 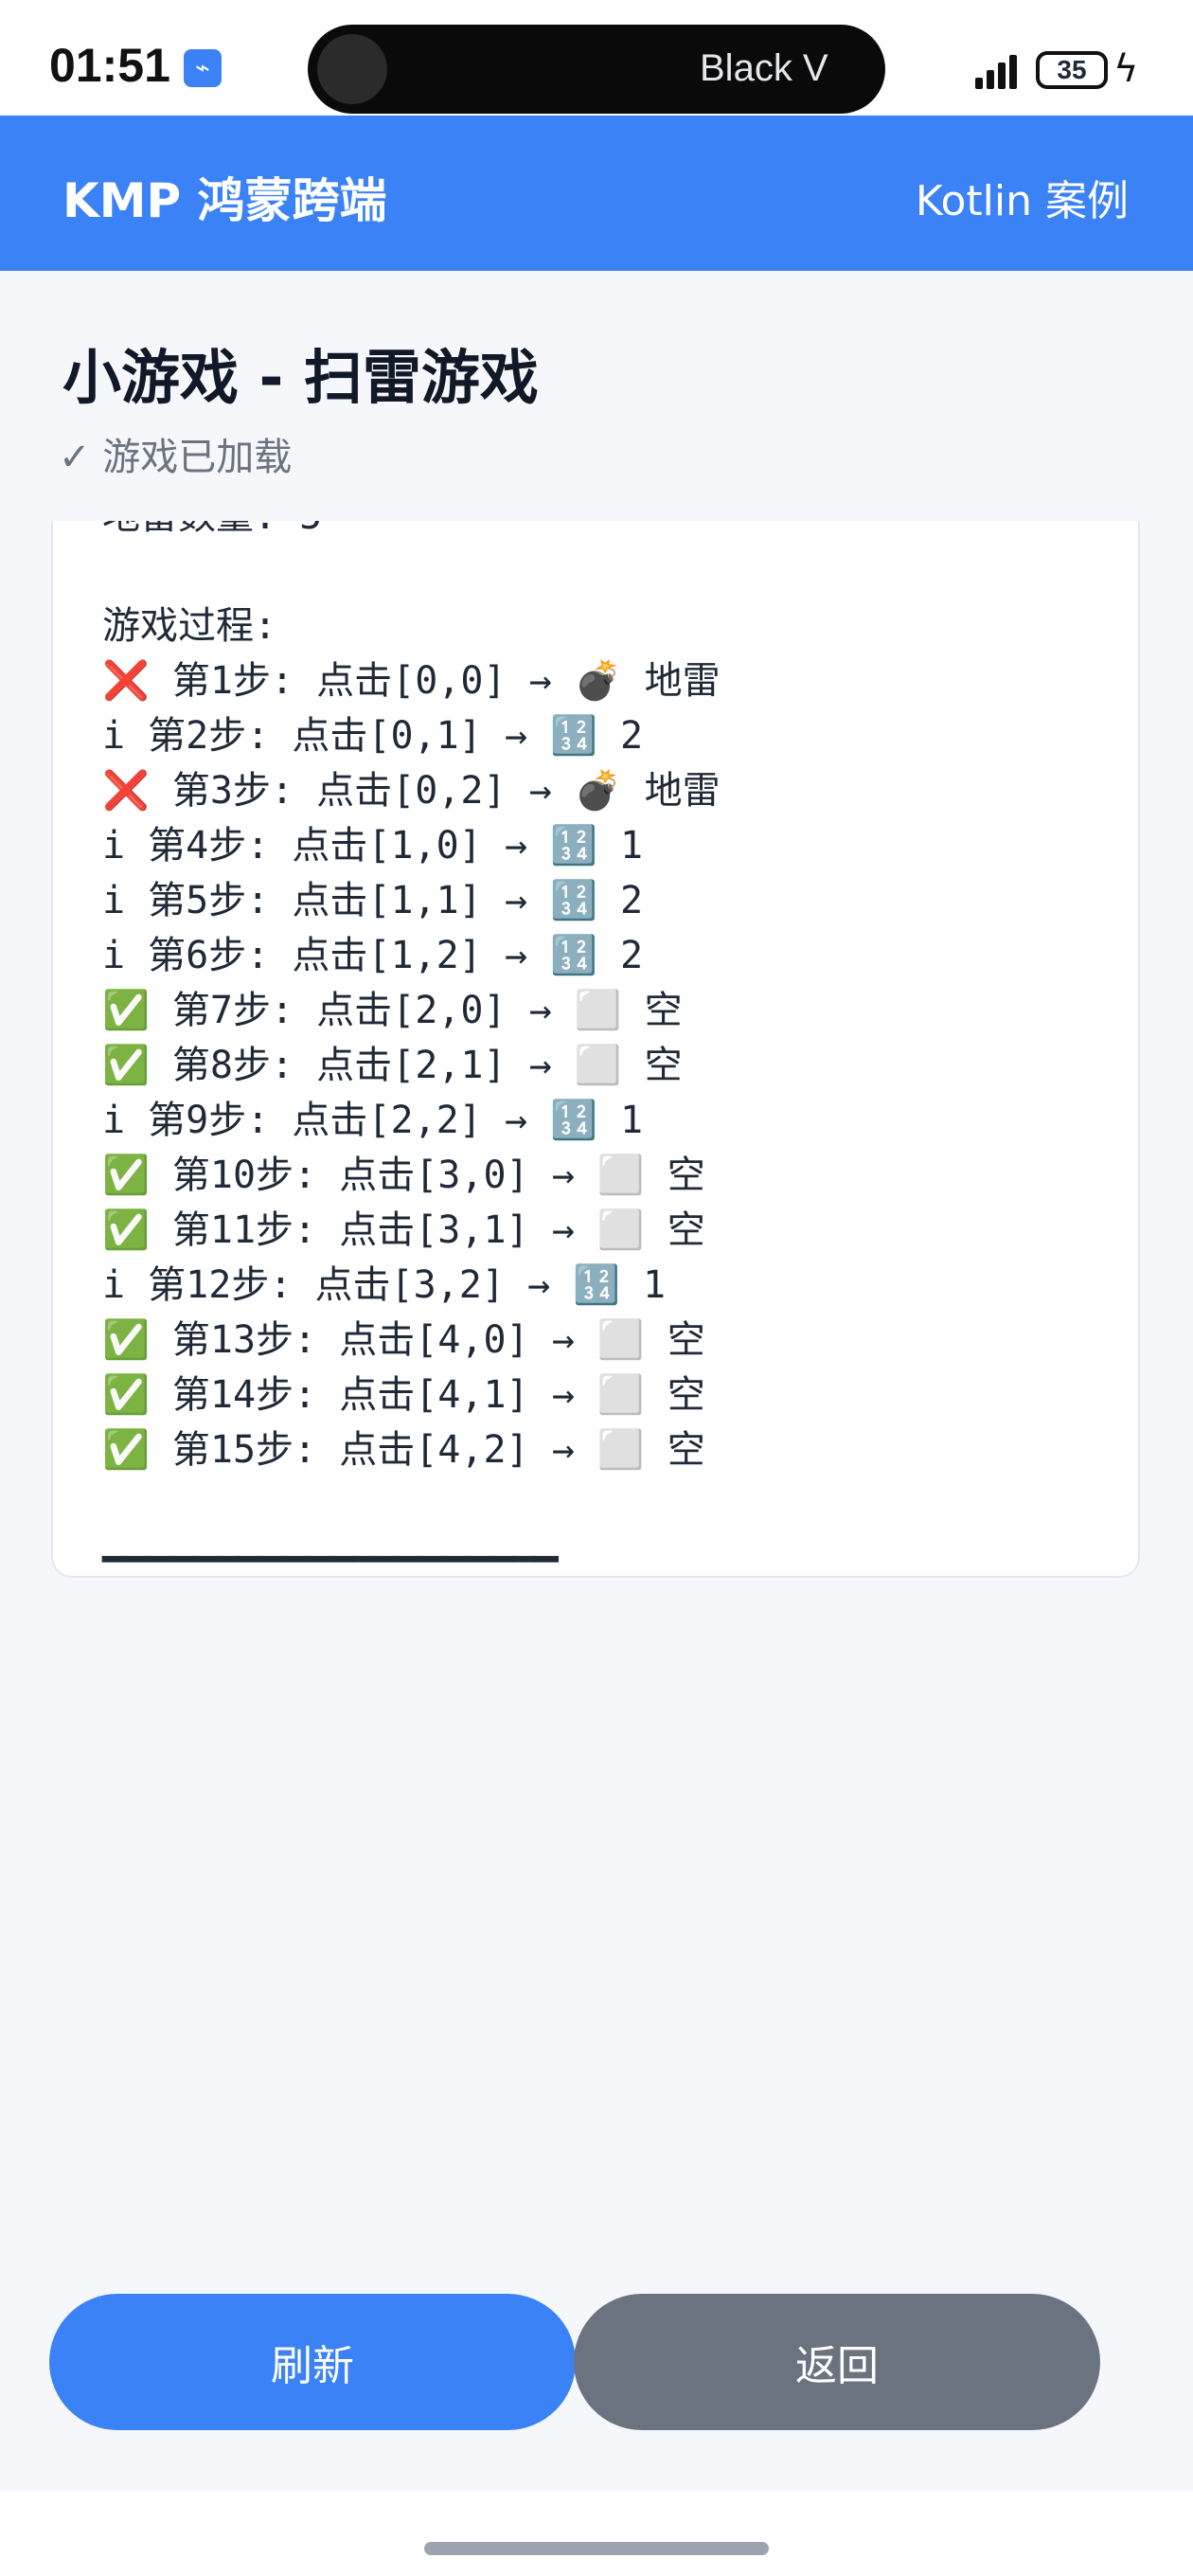 I want to click on app-title: KMP 鸿蒙跨端, so click(x=224, y=200).